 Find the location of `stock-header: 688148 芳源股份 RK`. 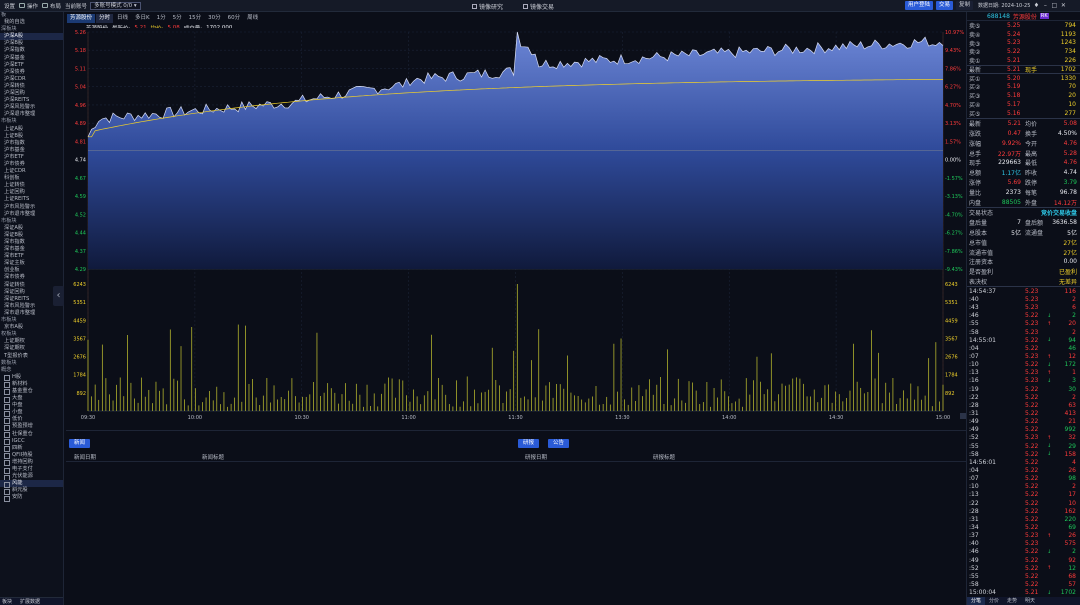

stock-header: 688148 芳源股份 RK is located at coordinates (1023, 16).